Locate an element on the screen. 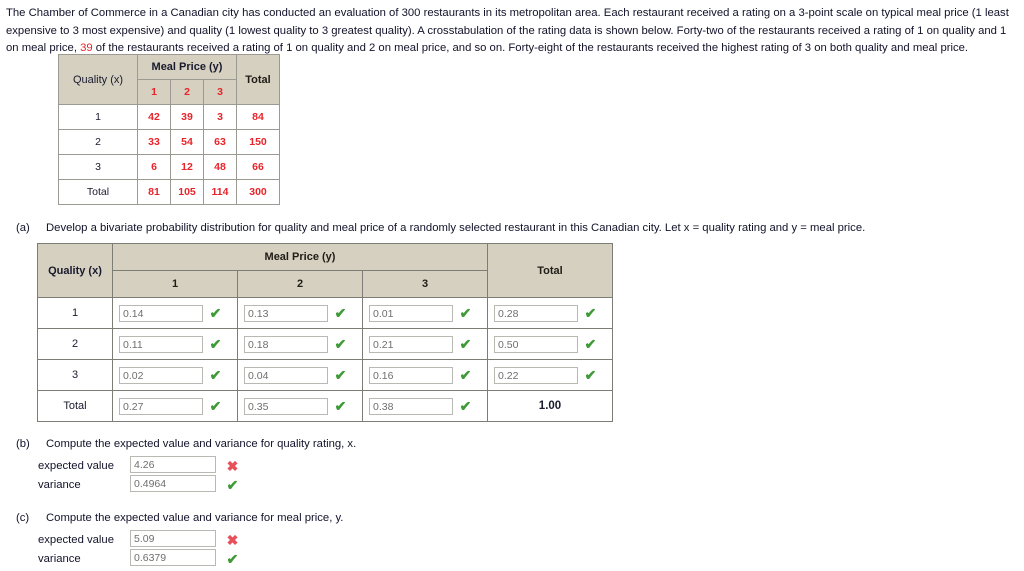 This screenshot has width=1024, height=571. probtab-corner-header: Quality (x) is located at coordinates (75, 270).